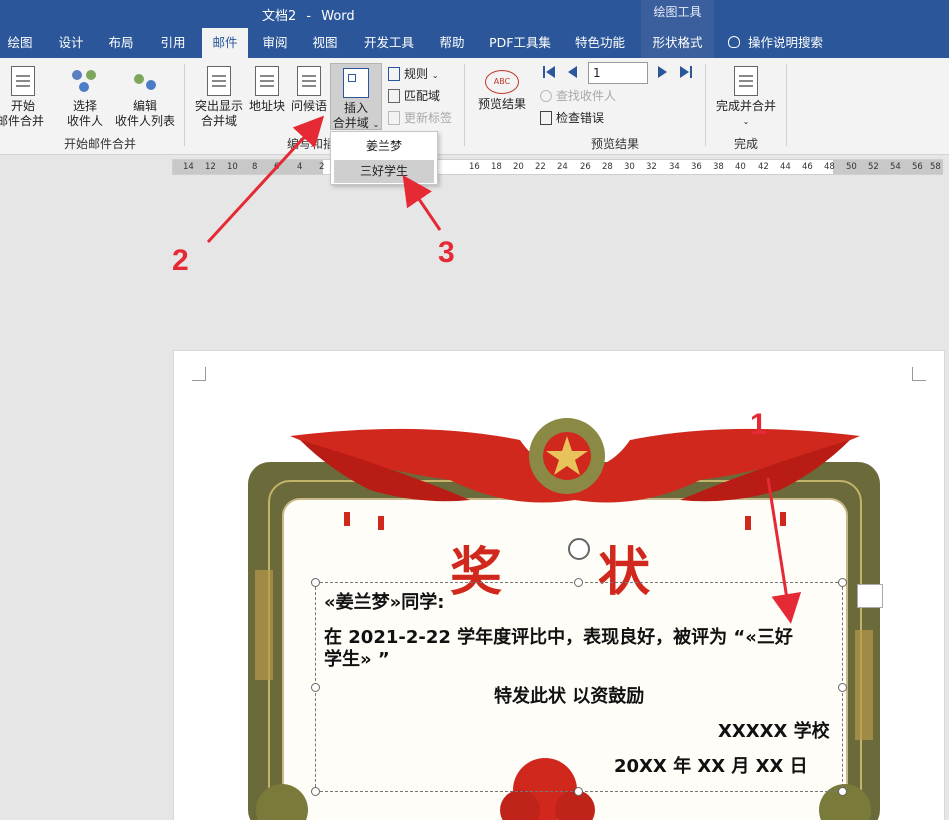 The height and width of the screenshot is (820, 949). Describe the element at coordinates (188, 167) in the screenshot. I see `ruler-number: 14` at that location.